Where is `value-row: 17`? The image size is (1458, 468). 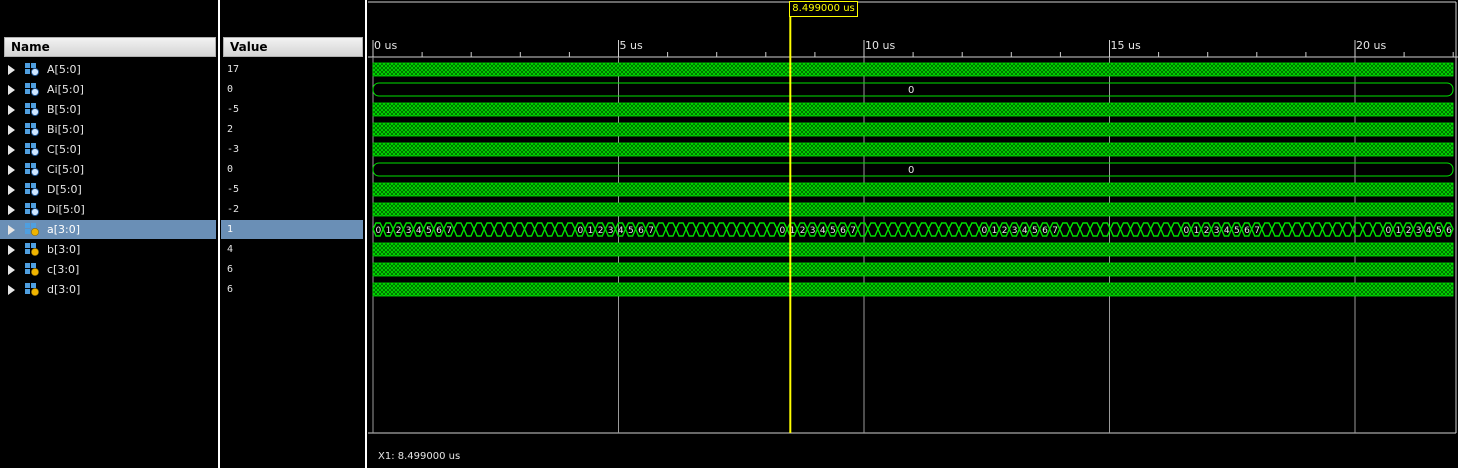
value-row: 17 is located at coordinates (292, 69).